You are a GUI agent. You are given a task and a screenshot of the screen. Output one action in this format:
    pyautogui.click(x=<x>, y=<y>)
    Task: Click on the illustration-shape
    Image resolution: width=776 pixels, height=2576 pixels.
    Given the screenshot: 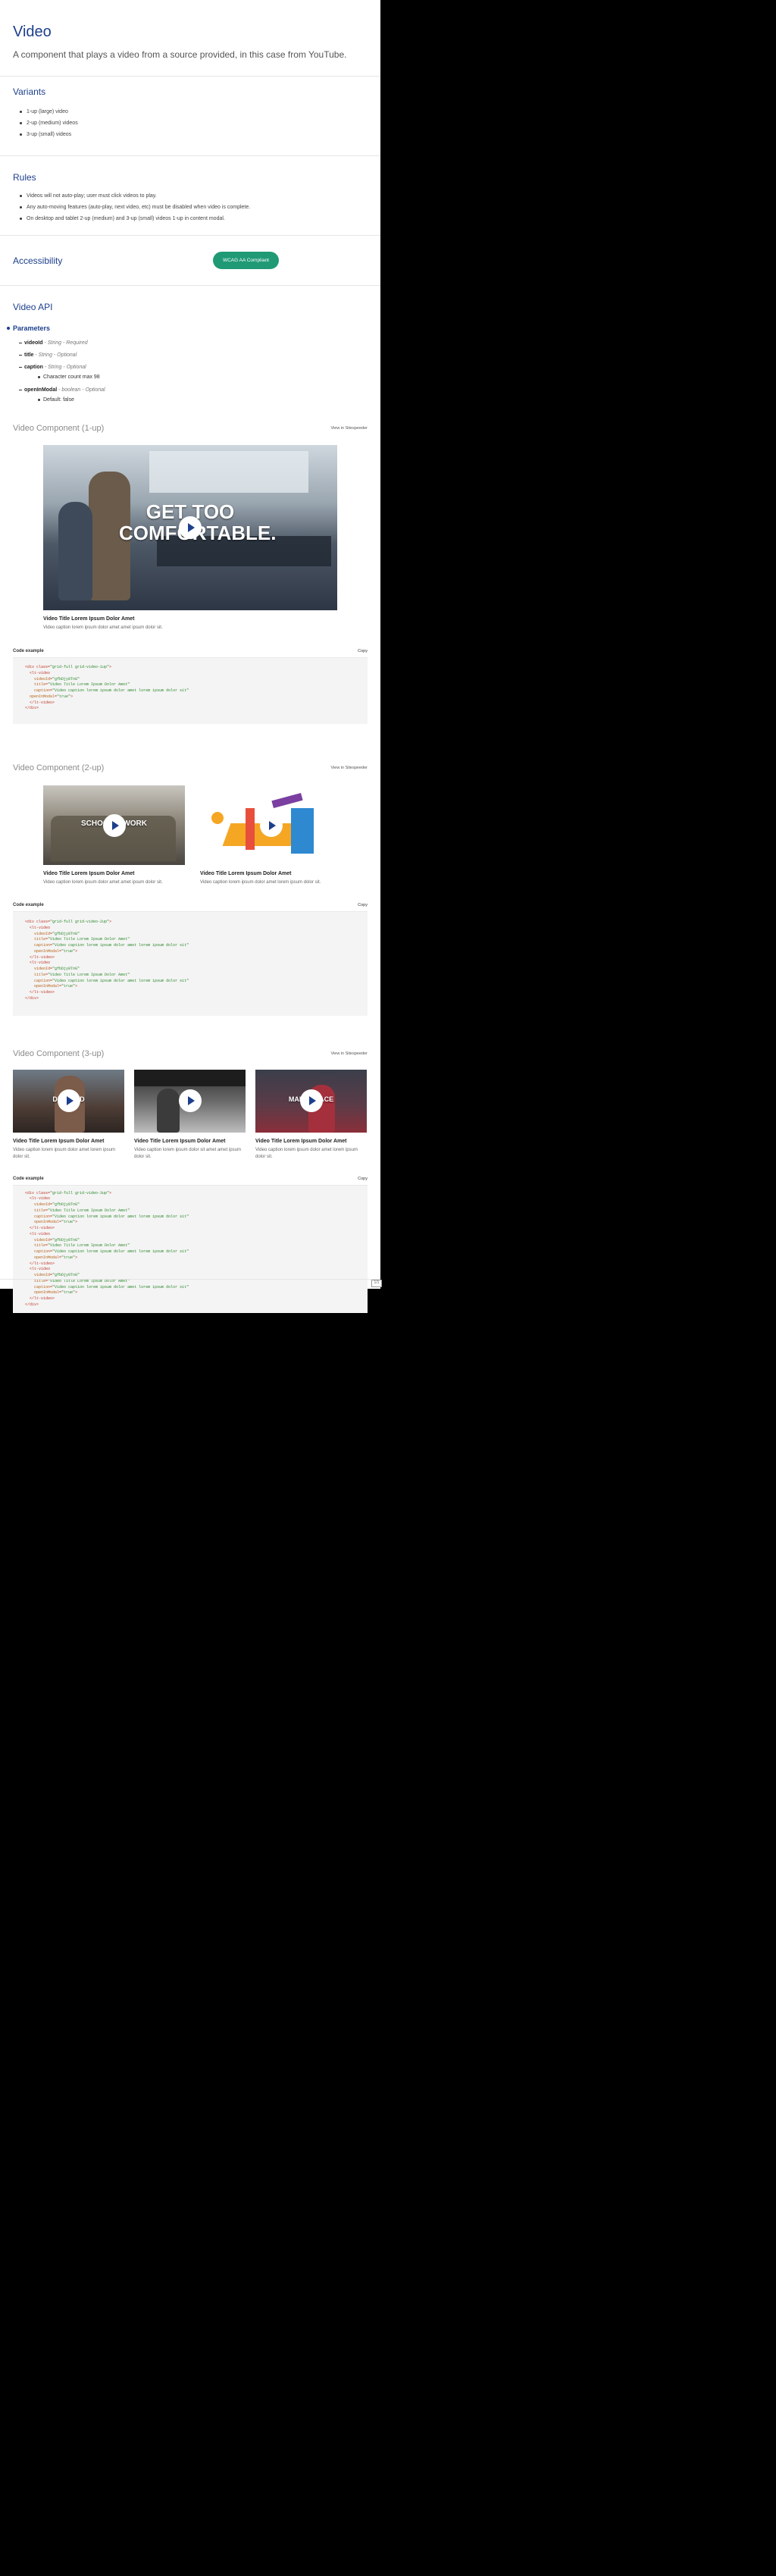 What is the action you would take?
    pyautogui.click(x=217, y=818)
    